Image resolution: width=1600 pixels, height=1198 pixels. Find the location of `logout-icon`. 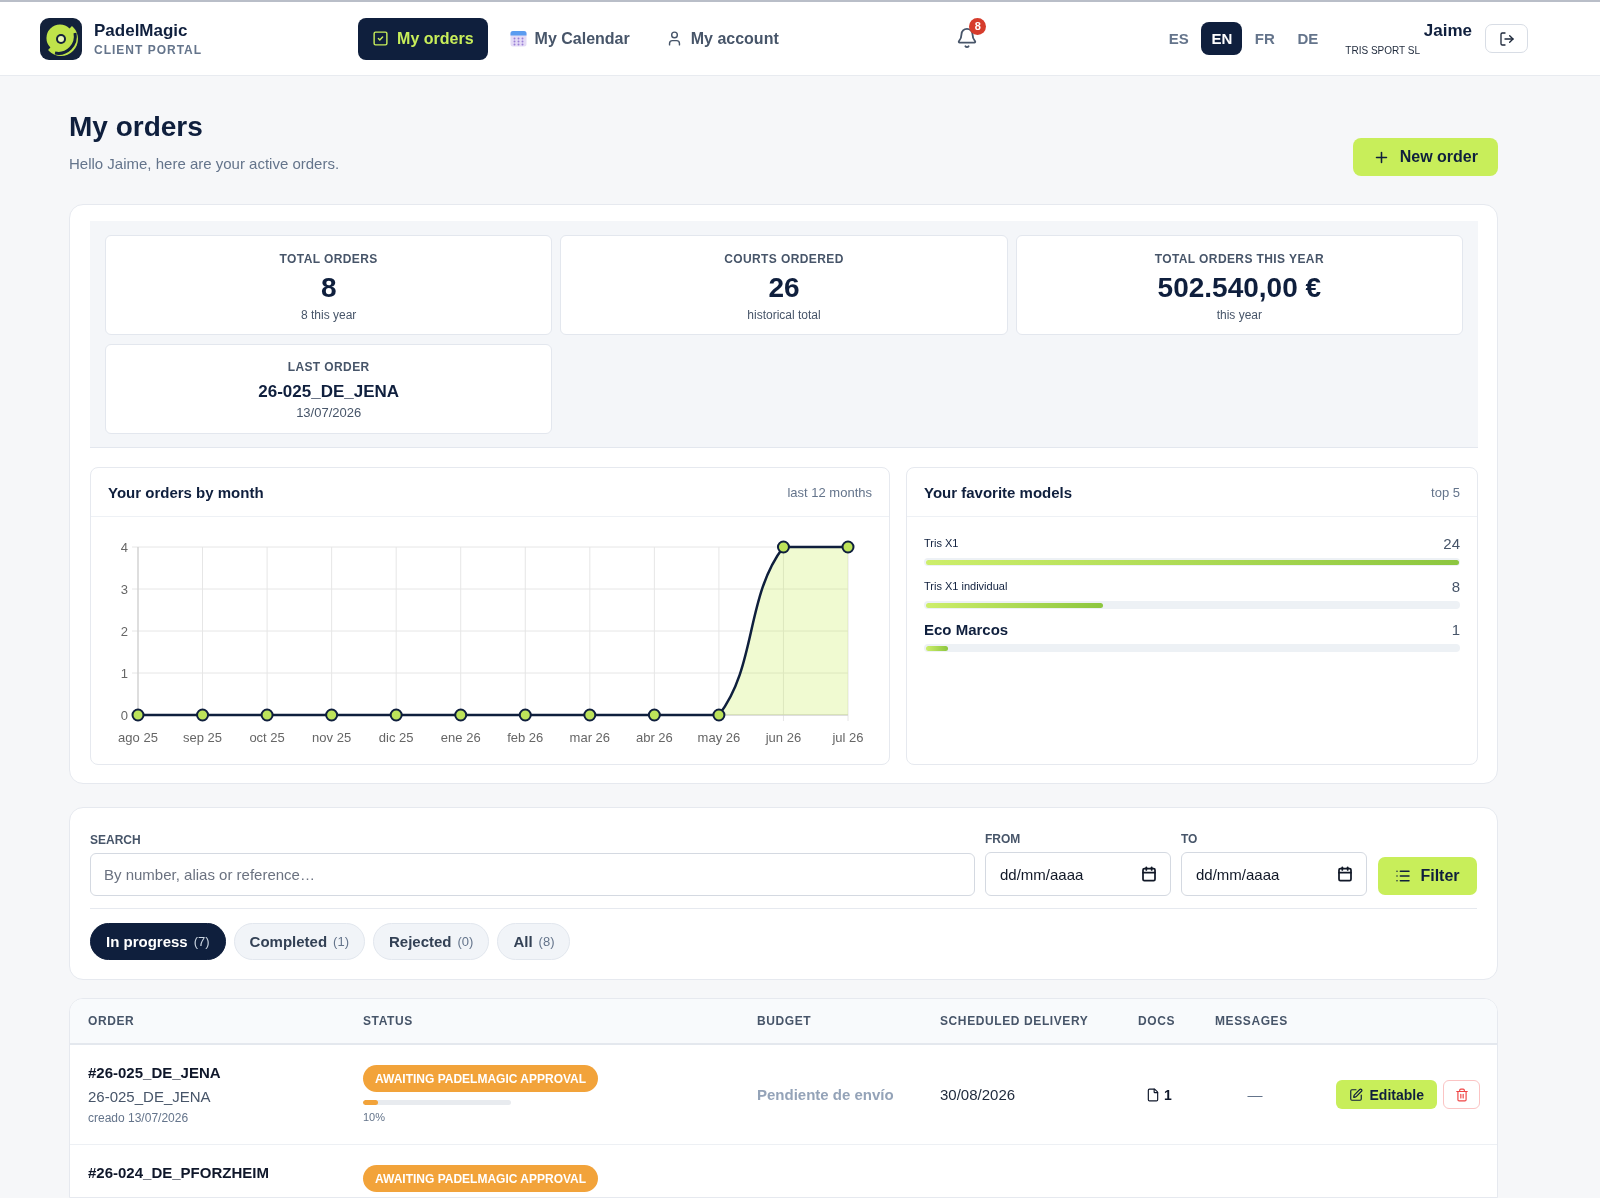

logout-icon is located at coordinates (1506, 38).